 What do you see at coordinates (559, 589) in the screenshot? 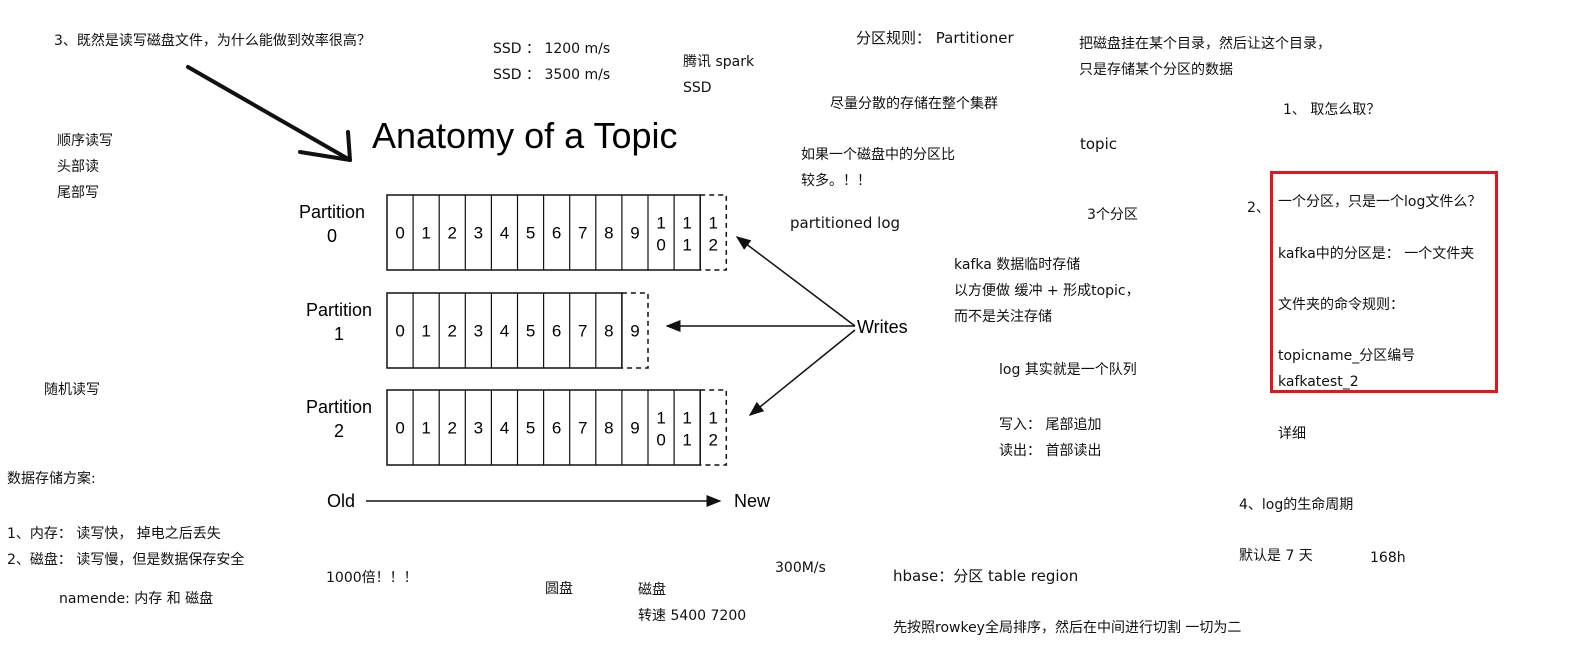
I see `disk-round-note: 圆盘` at bounding box center [559, 589].